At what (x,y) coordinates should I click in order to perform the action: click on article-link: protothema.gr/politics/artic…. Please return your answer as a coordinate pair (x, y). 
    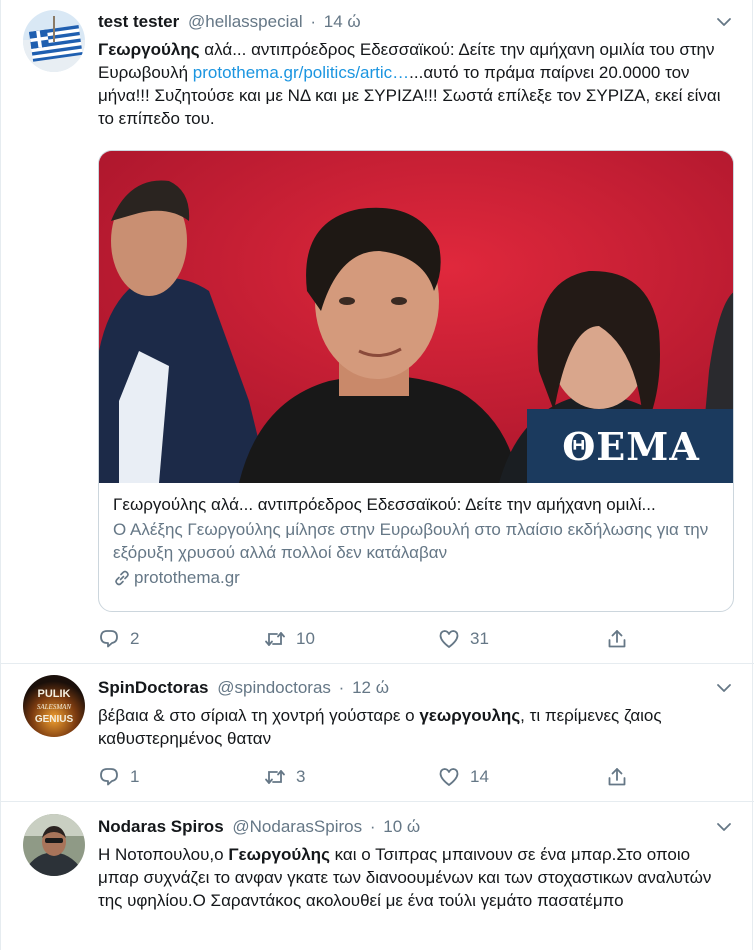
    Looking at the image, I should click on (301, 72).